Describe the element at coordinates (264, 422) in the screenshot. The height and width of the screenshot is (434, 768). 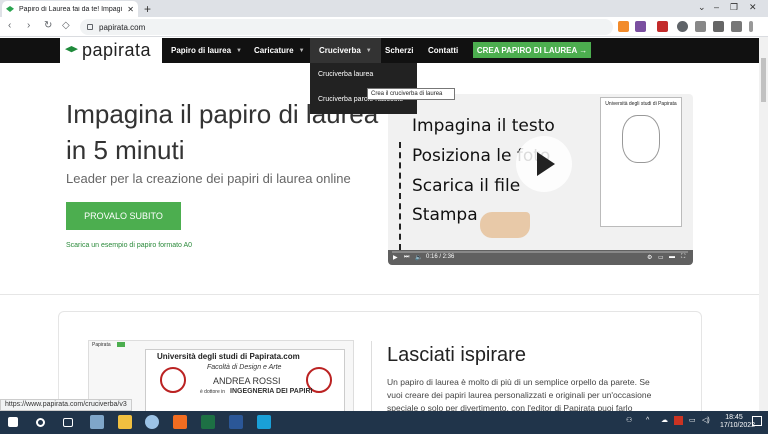
I see `skype-icon` at that location.